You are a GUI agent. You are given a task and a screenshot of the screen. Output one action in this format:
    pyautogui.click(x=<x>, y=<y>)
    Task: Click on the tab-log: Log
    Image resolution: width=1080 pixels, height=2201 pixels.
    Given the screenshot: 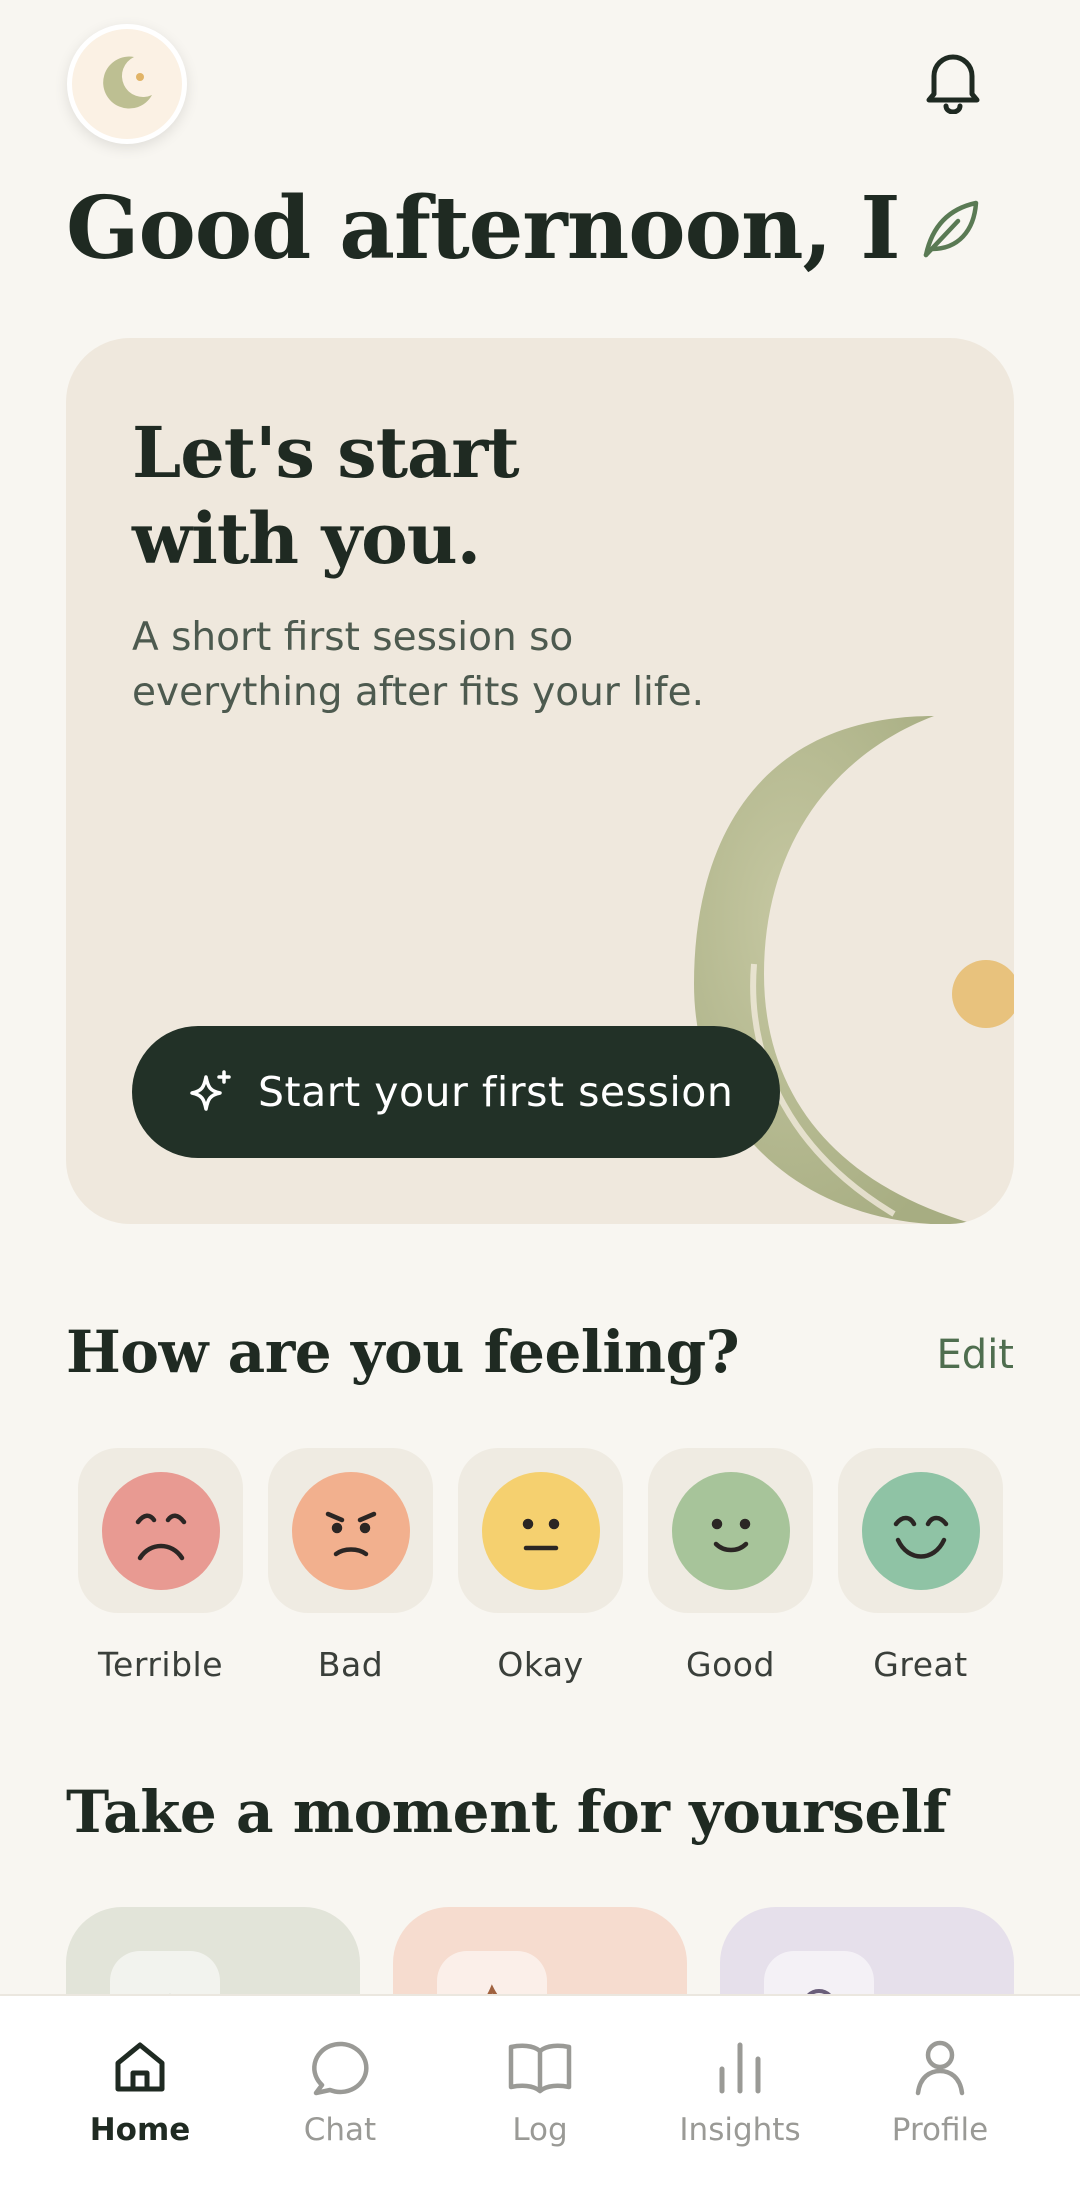 What is the action you would take?
    pyautogui.click(x=540, y=2098)
    